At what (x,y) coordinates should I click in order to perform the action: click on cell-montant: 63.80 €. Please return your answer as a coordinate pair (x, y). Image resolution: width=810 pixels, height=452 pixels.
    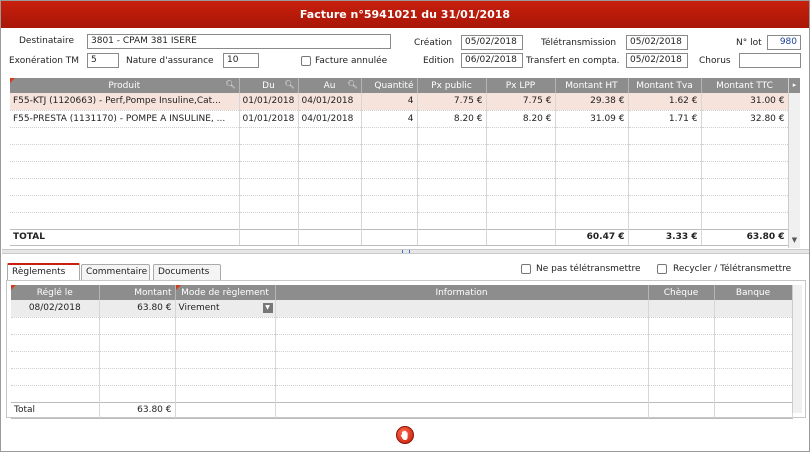
    Looking at the image, I should click on (137, 309).